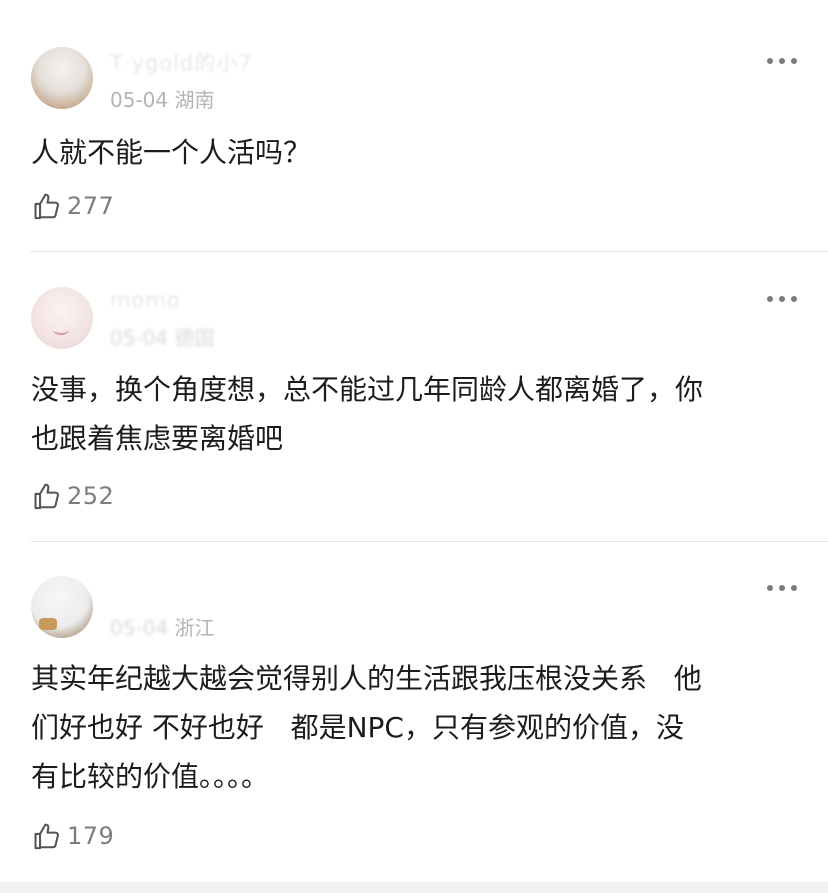 The image size is (828, 893). I want to click on like-button: 277, so click(72, 206).